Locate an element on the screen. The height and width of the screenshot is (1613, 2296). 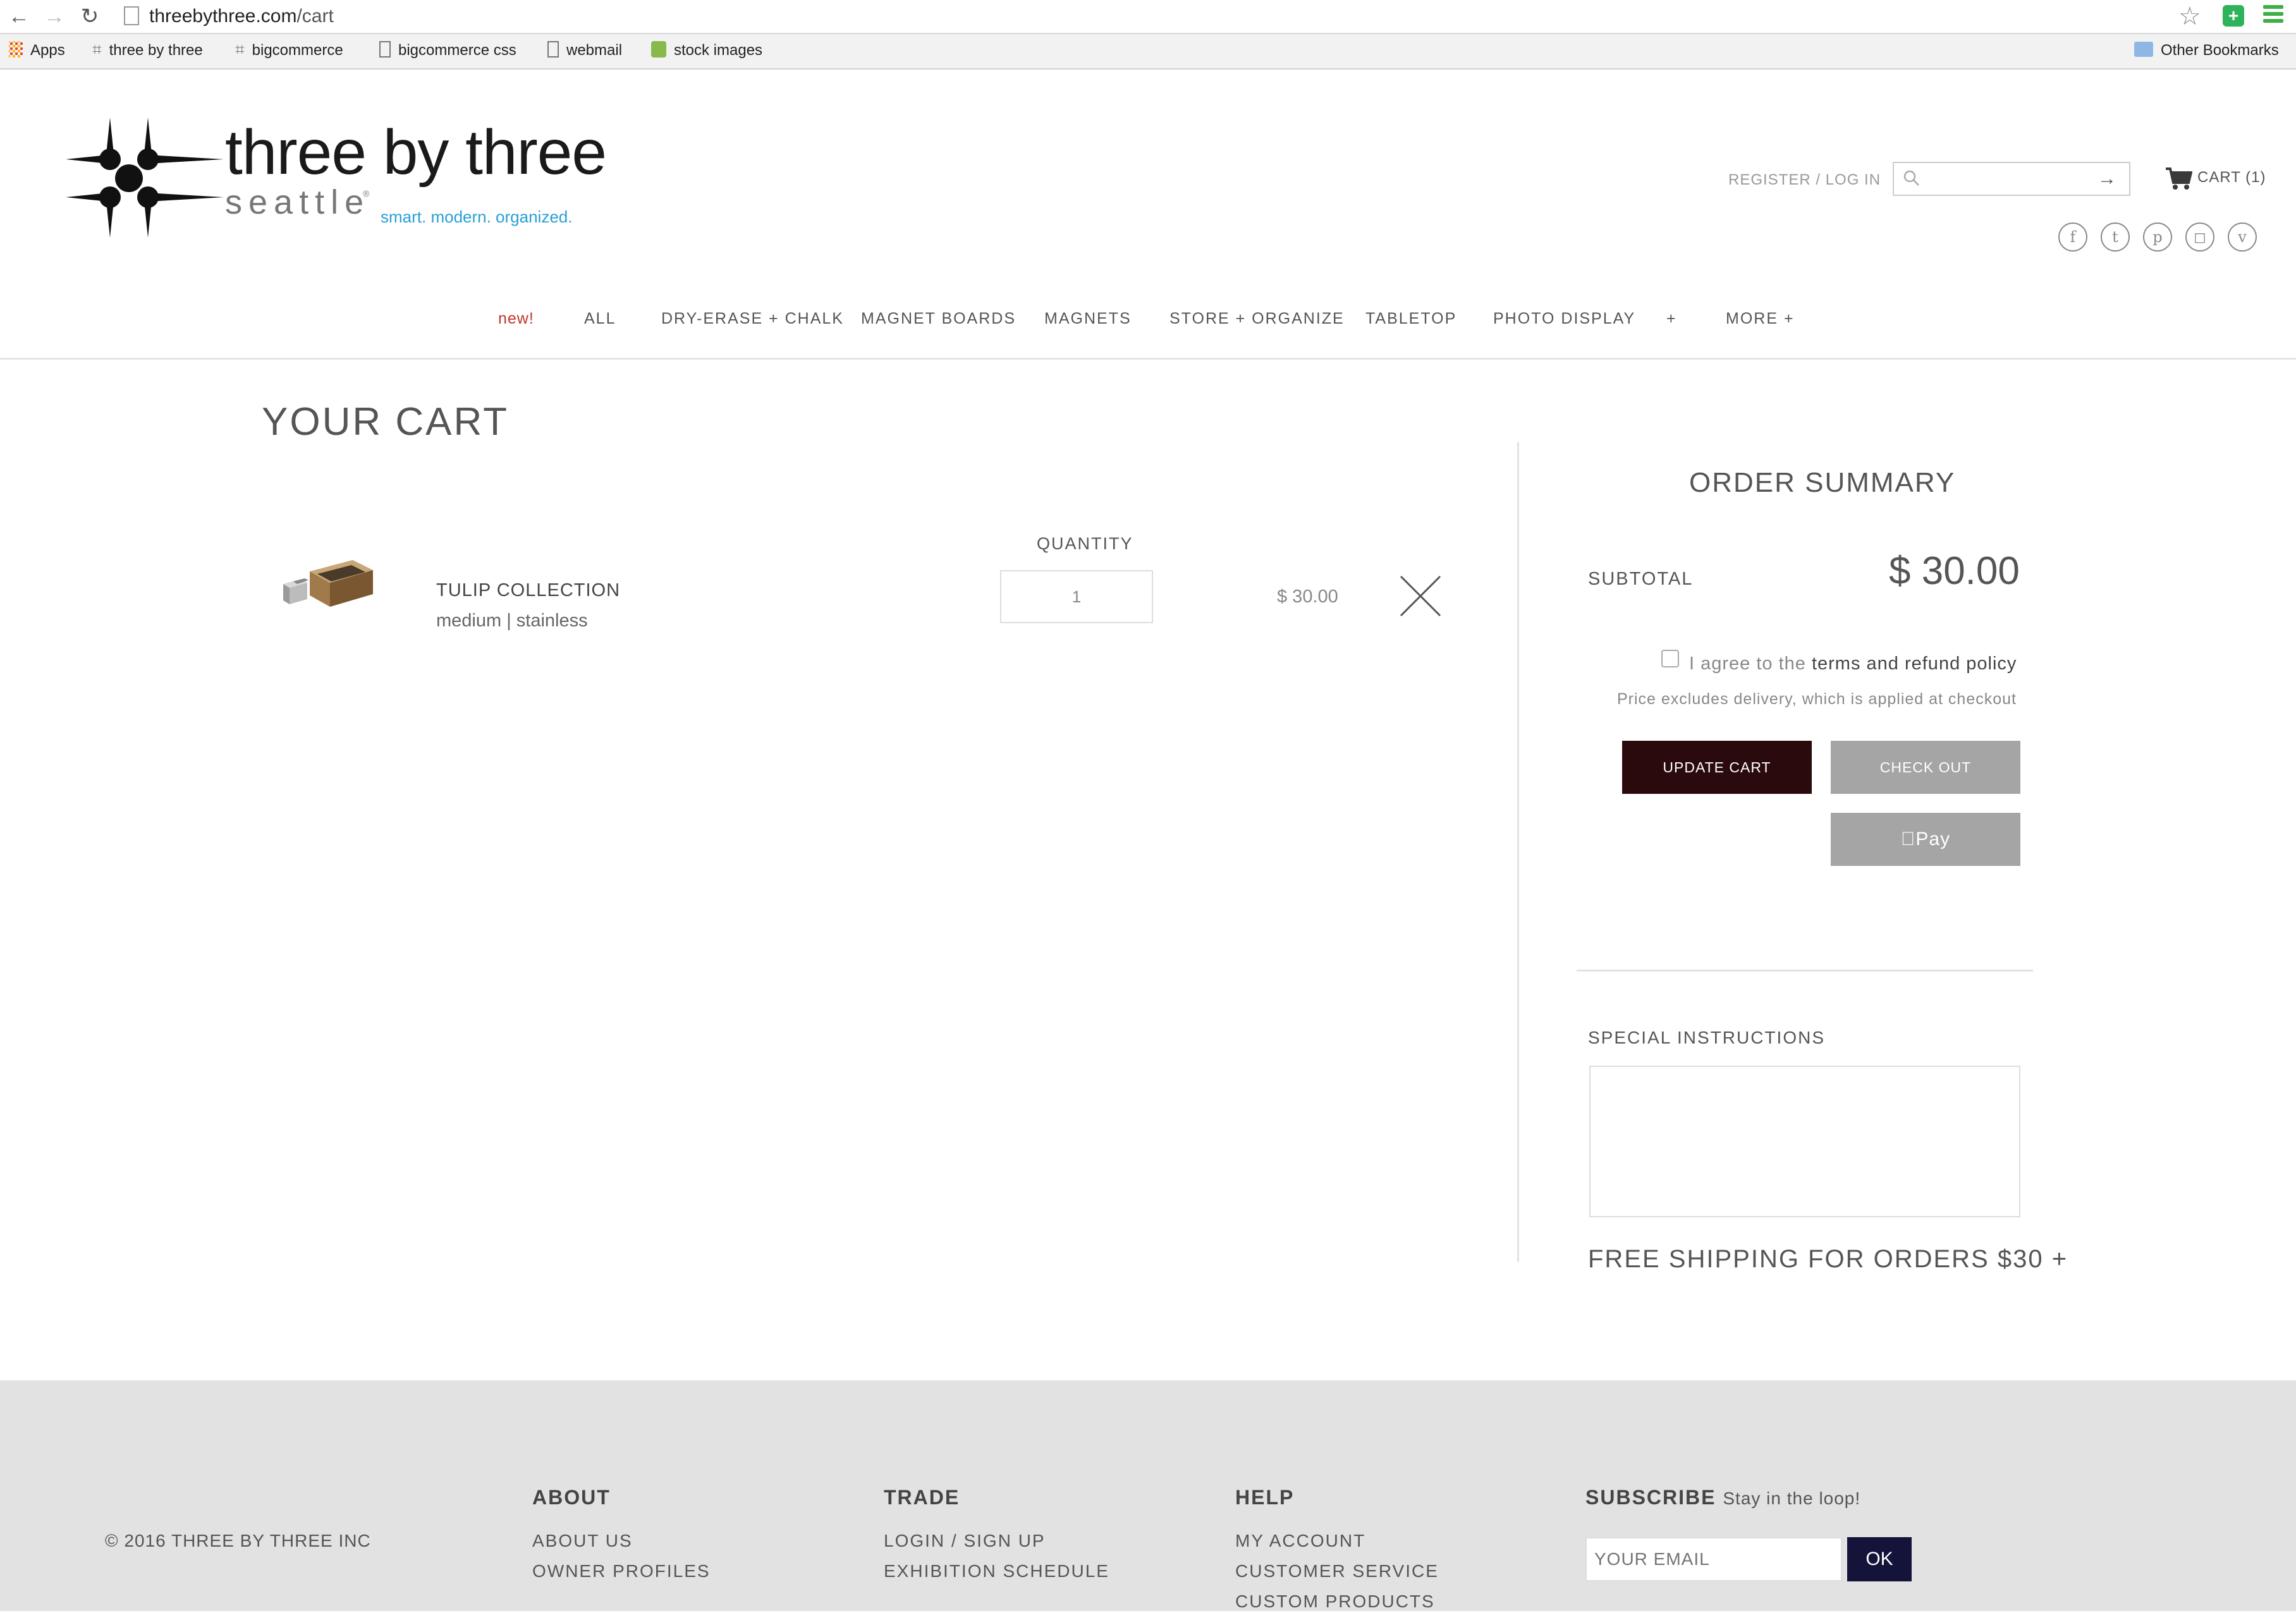
bookmark-three-by-three: ⌗ three by three is located at coordinates (147, 50).